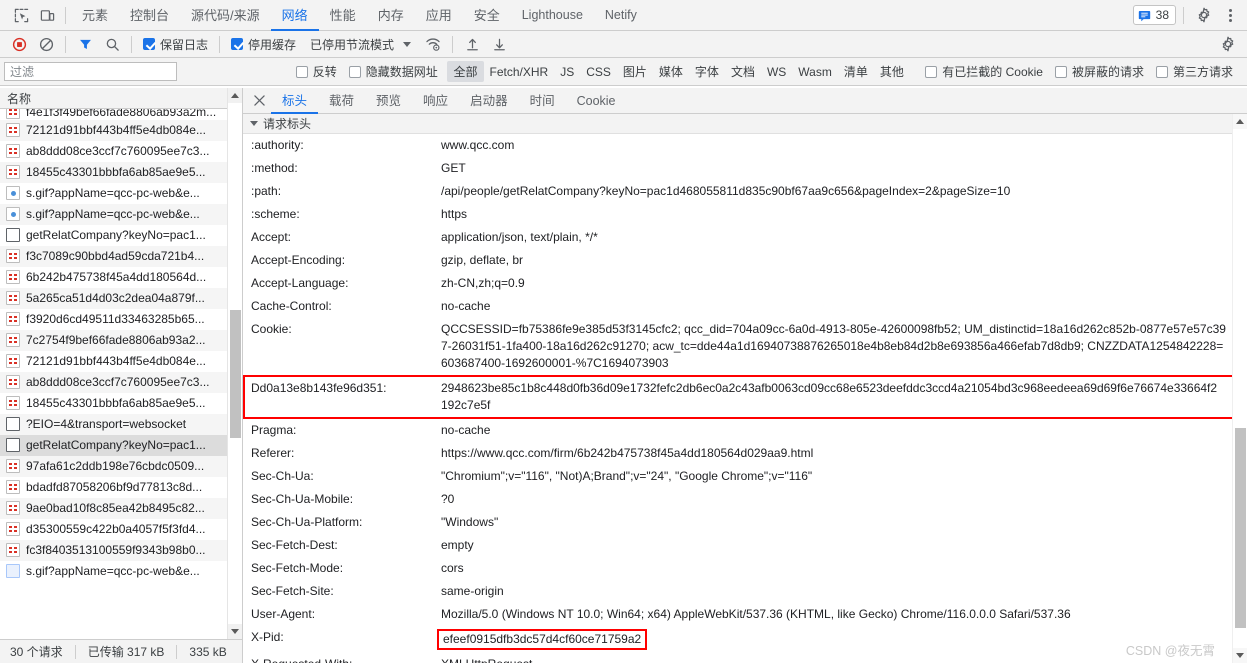 The image size is (1247, 663). Describe the element at coordinates (393, 71) in the screenshot. I see `hide-data-urls-checkbox: 隐藏数据网址` at that location.